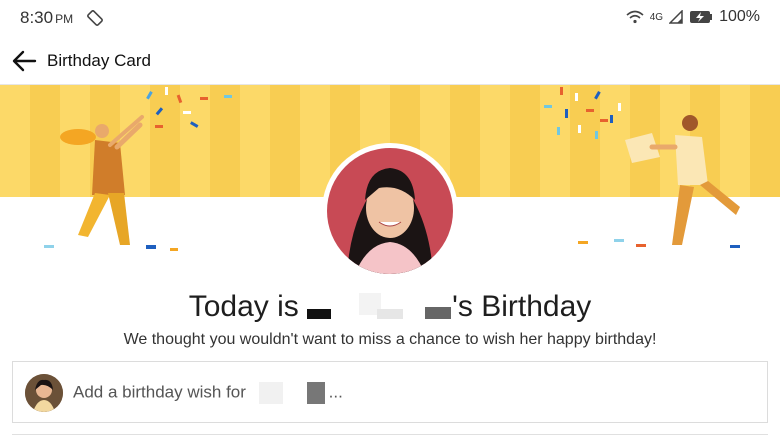  I want to click on left-person-figure, so click(102, 180).